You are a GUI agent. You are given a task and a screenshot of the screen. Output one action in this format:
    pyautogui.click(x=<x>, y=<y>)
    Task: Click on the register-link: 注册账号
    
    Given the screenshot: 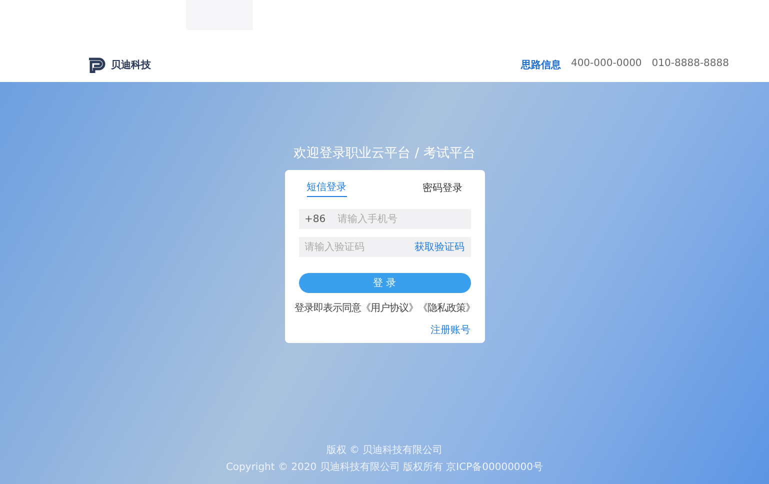 What is the action you would take?
    pyautogui.click(x=450, y=330)
    